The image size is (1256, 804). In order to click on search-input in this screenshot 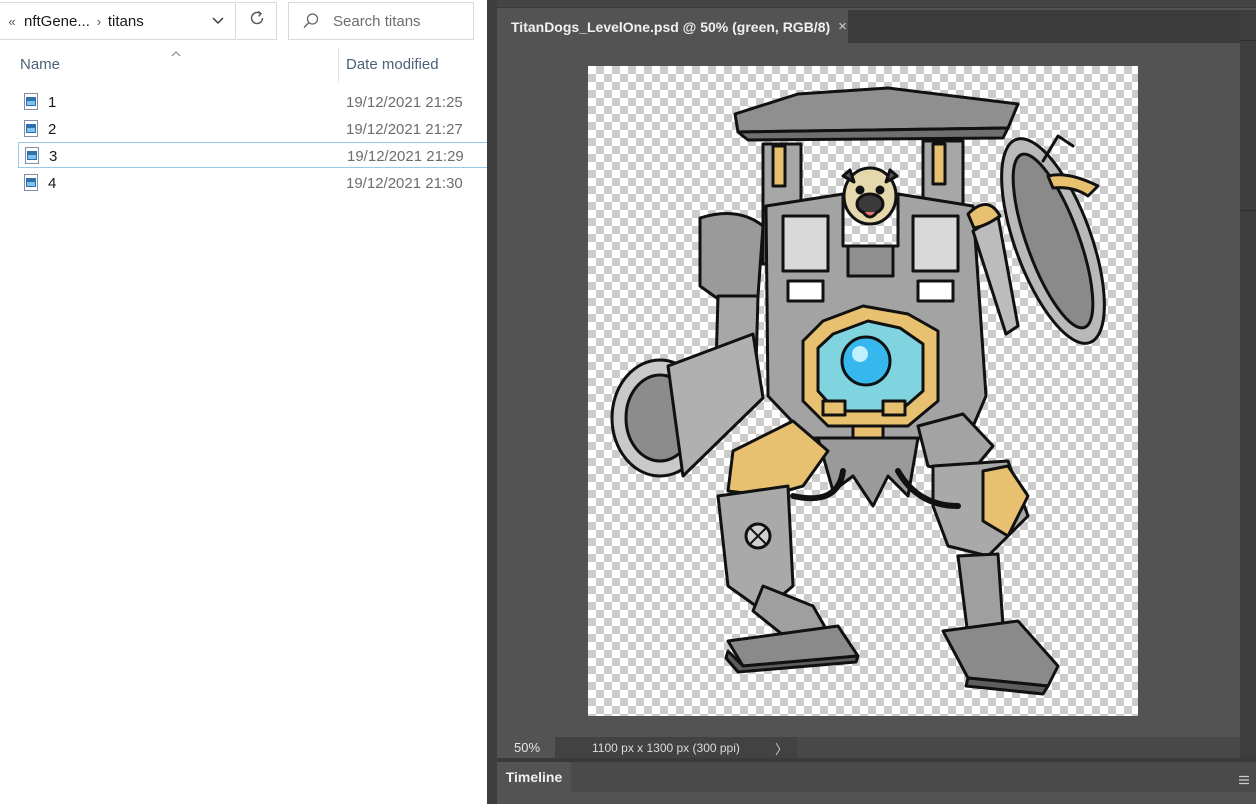, I will do `click(398, 21)`.